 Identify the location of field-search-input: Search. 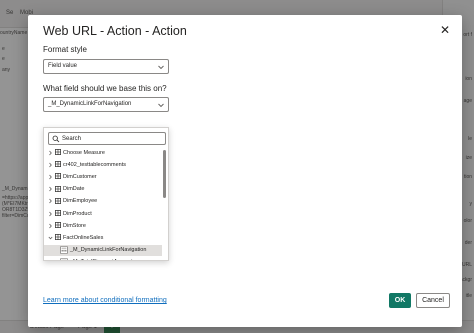
(107, 138).